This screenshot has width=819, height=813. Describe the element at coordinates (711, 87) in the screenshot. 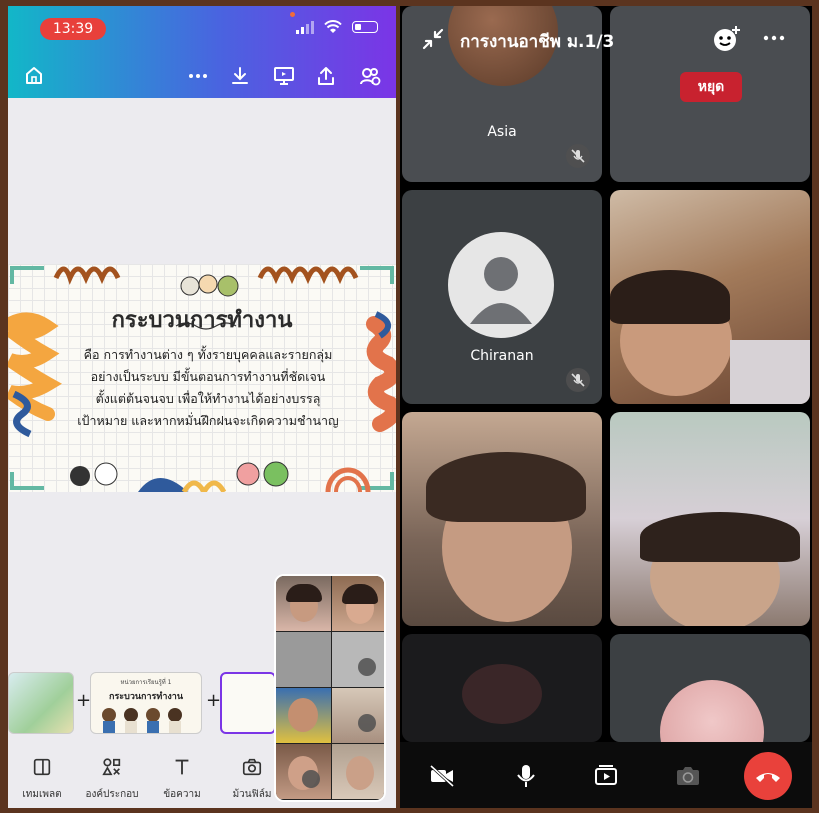

I see `stop-button: หยุด` at that location.